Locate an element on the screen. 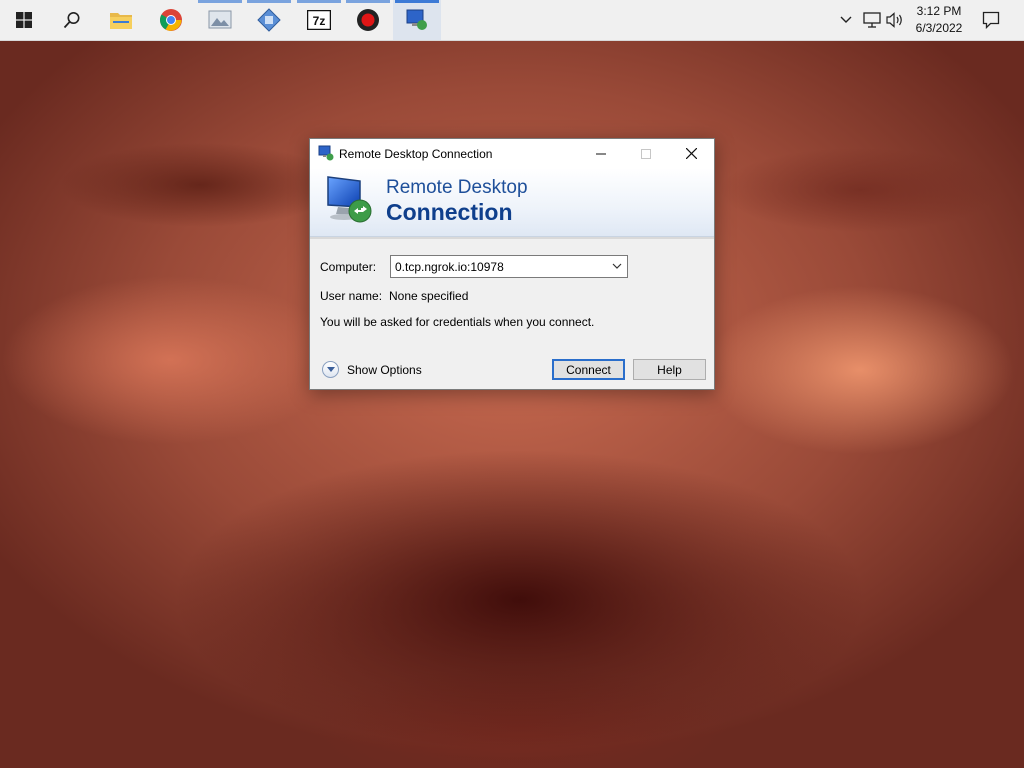  dropdown-arrow-button is located at coordinates (617, 266).